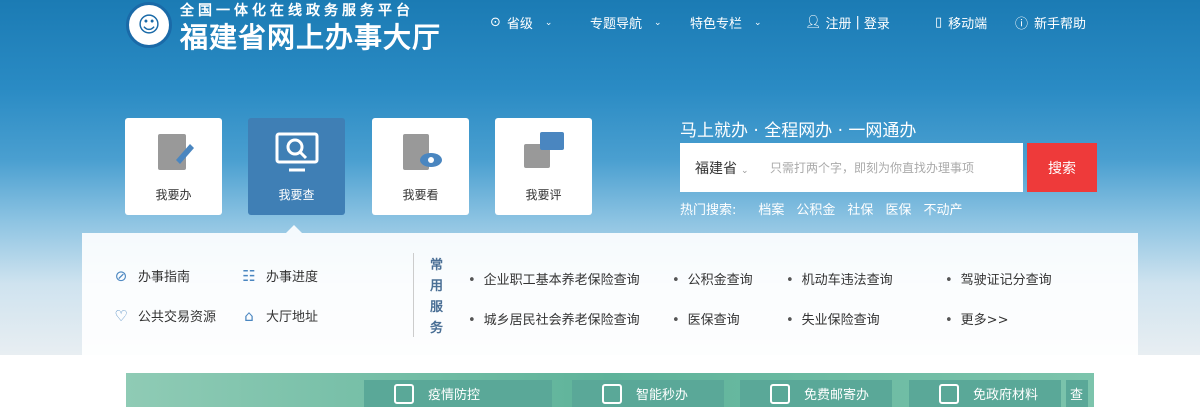 The width and height of the screenshot is (1200, 407). I want to click on help-label: 新手帮助, so click(1060, 24).